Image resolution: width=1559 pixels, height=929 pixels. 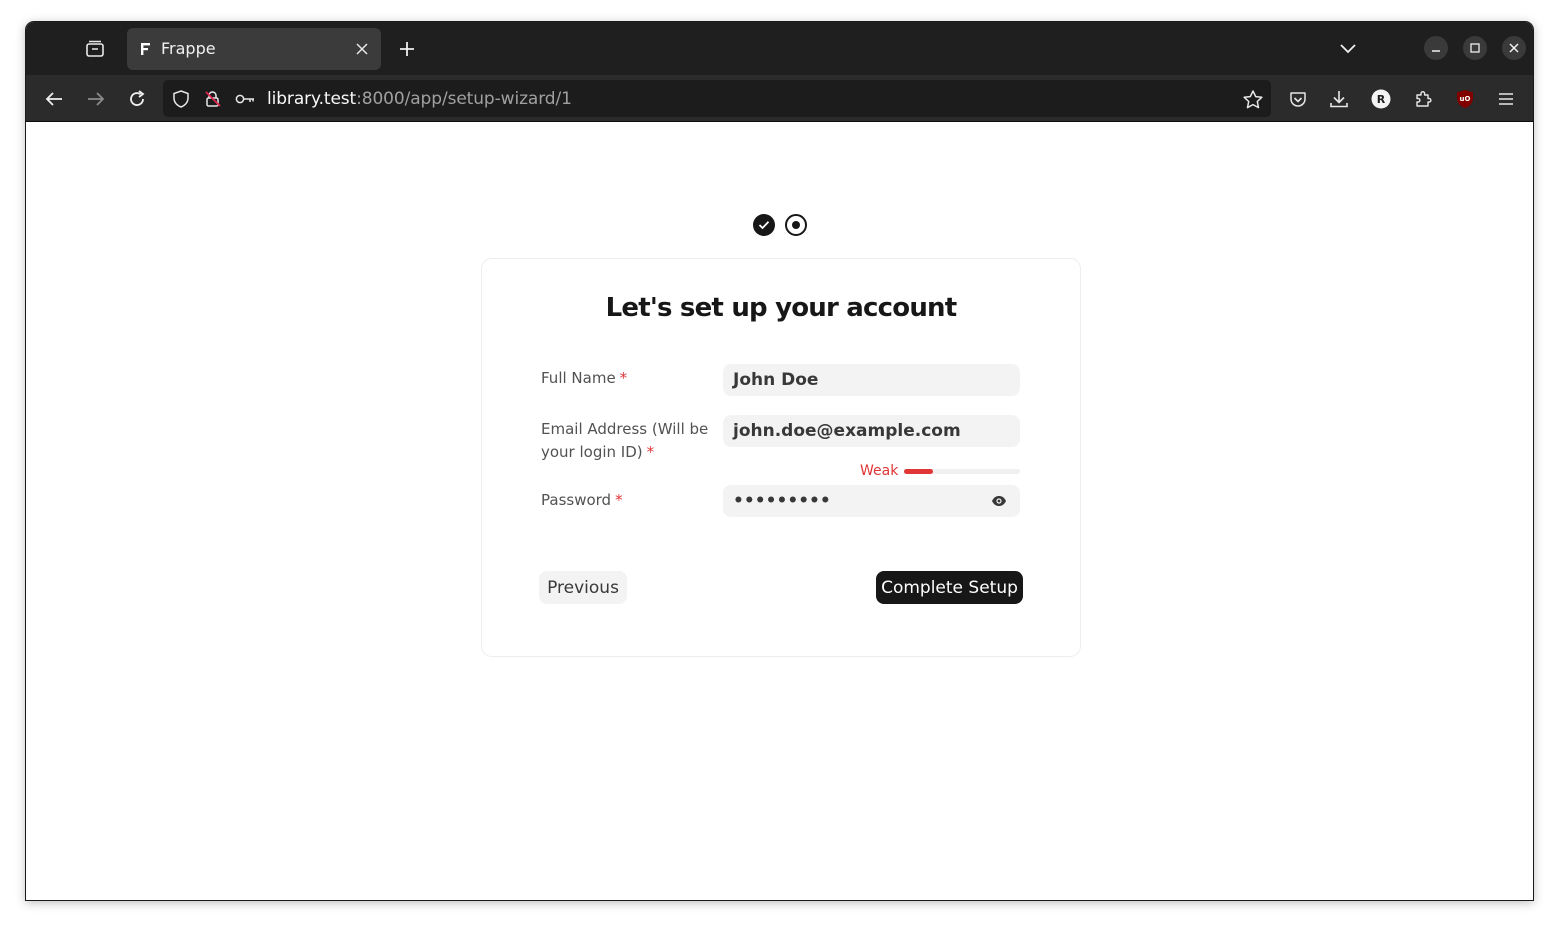 I want to click on step-completed-check-icon, so click(x=764, y=225).